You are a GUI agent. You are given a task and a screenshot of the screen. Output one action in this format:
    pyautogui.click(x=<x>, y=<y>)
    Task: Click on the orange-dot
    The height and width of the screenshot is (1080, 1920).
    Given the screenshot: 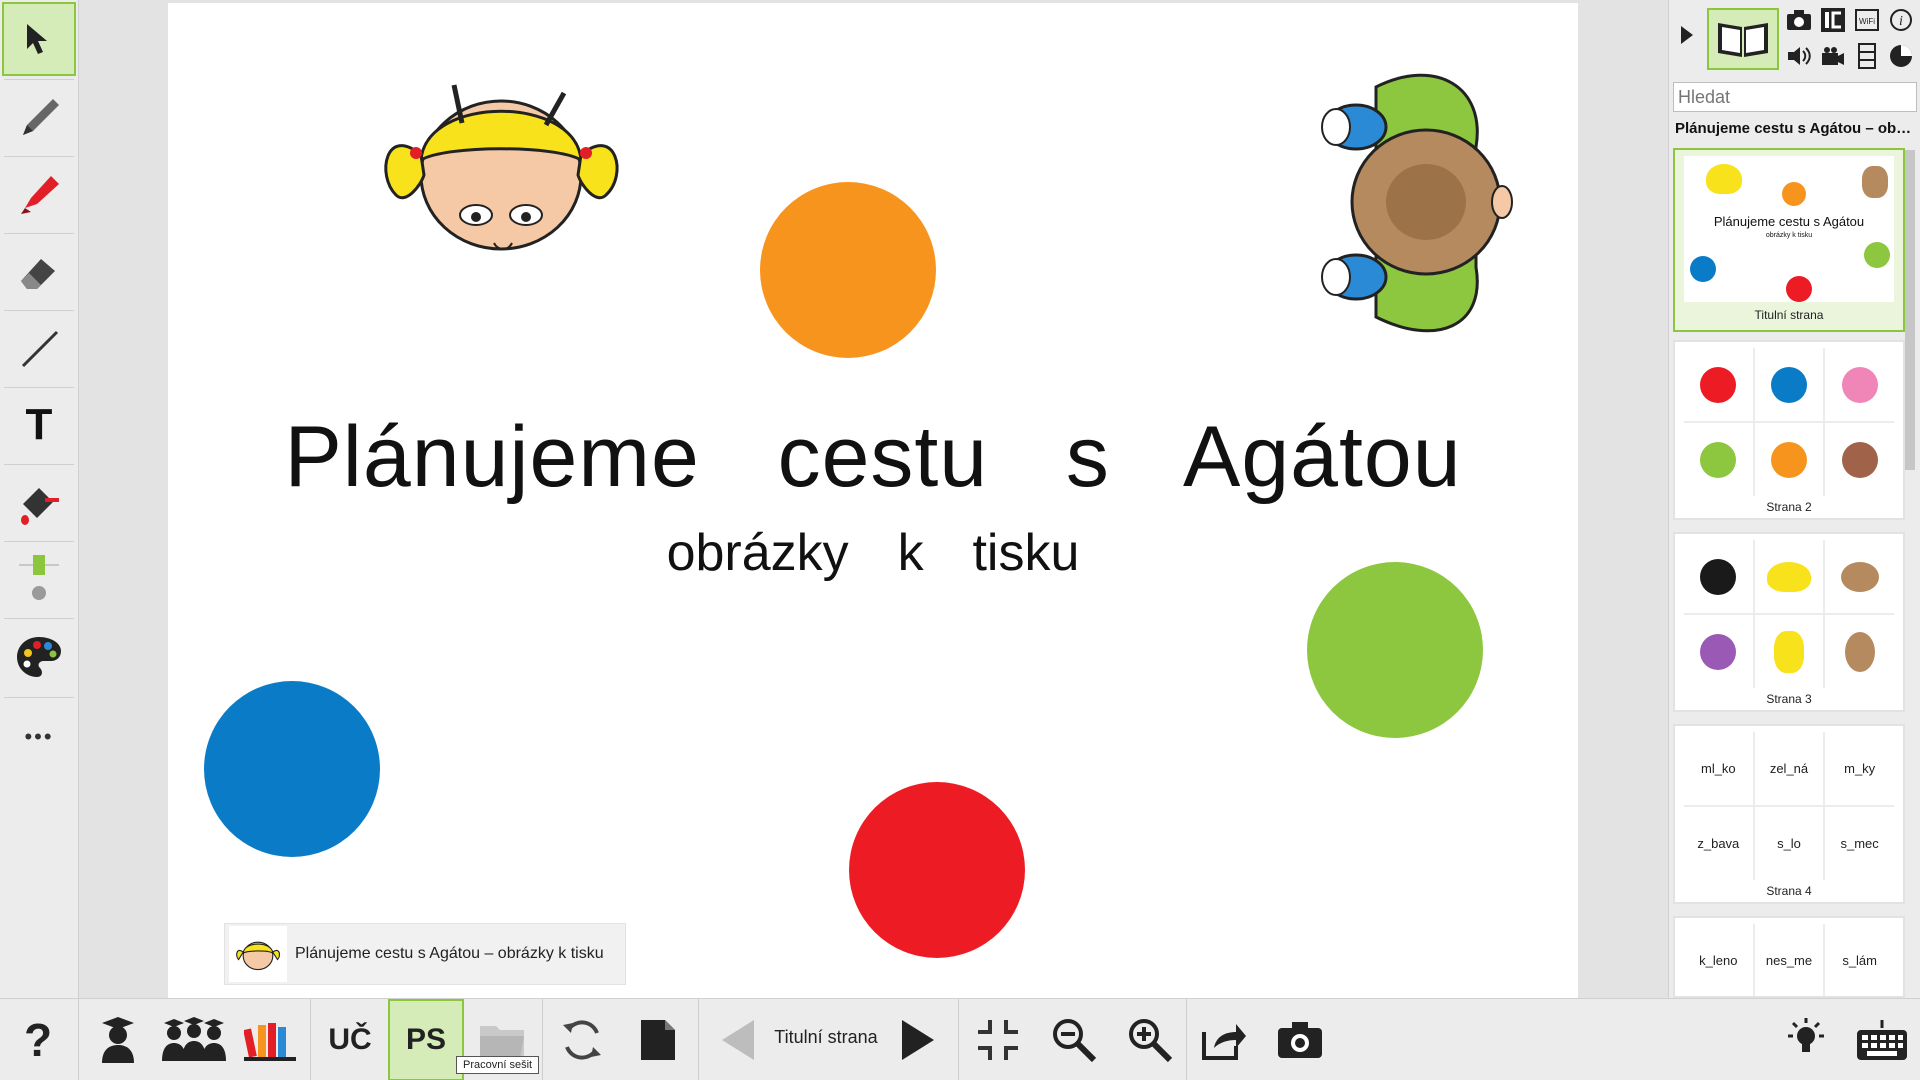 What is the action you would take?
    pyautogui.click(x=848, y=270)
    